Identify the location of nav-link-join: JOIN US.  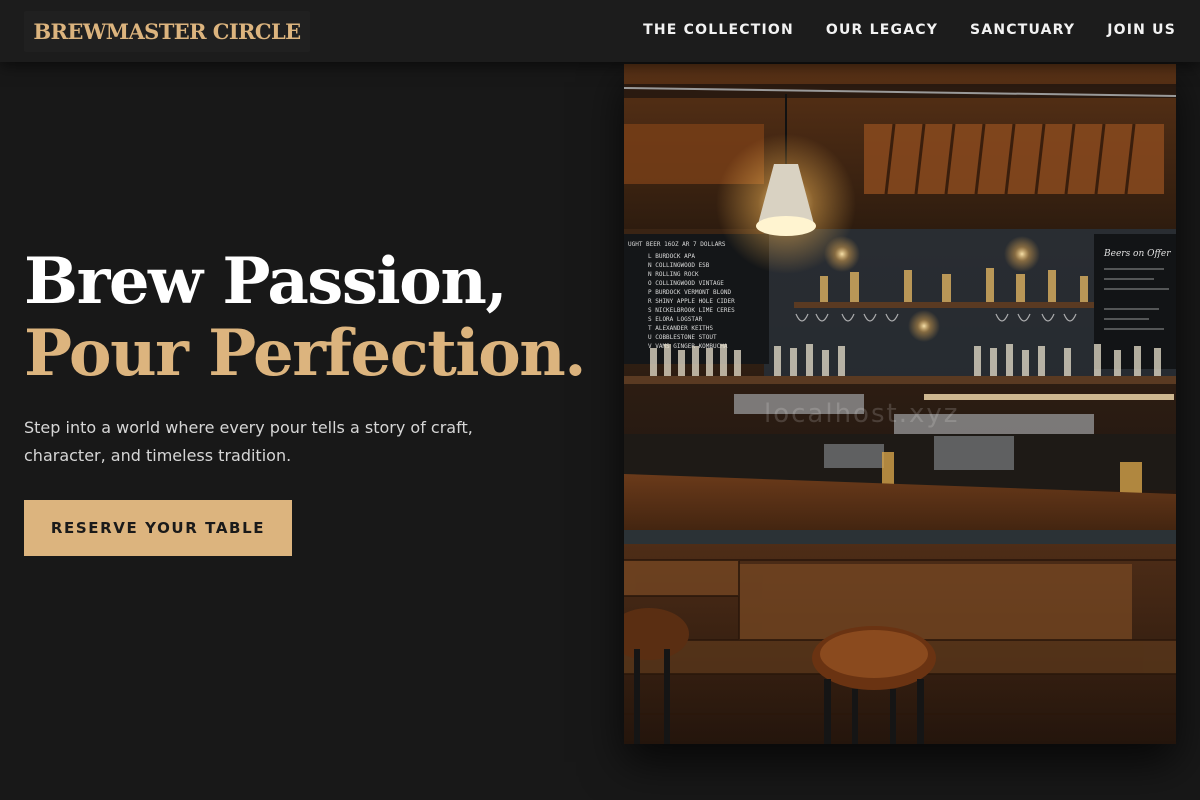
(1141, 30).